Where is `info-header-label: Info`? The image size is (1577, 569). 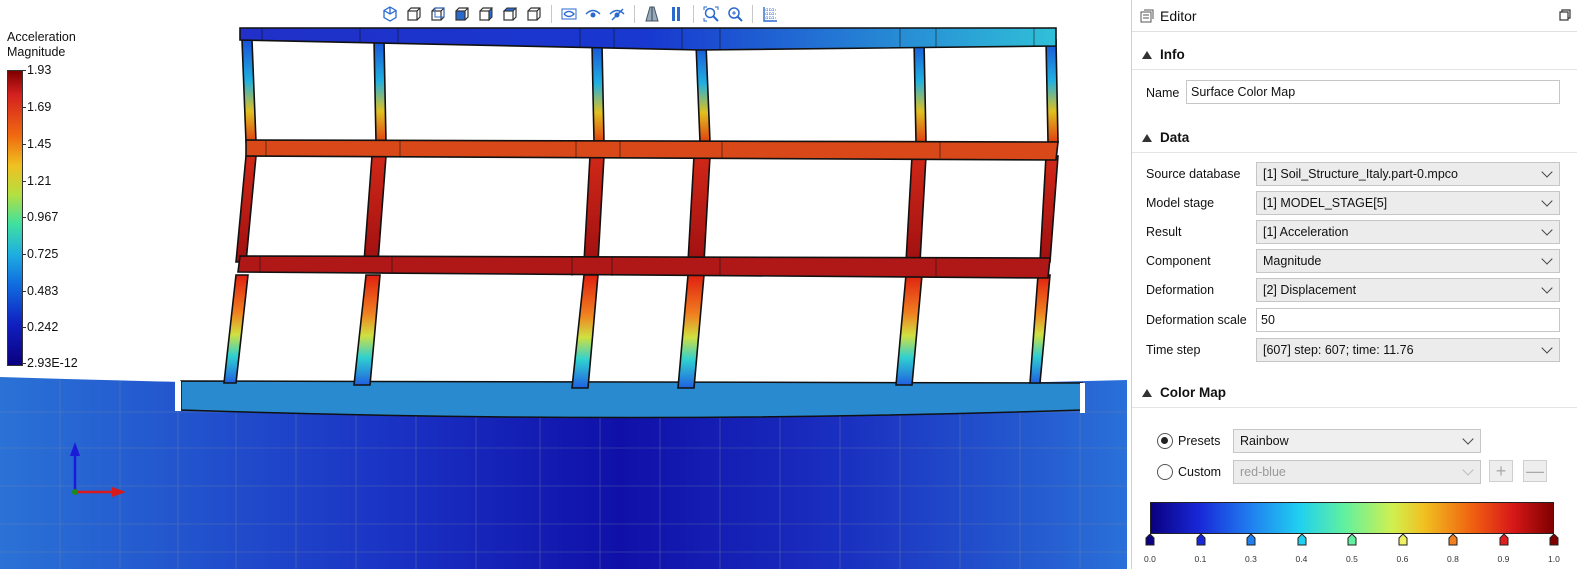
info-header-label: Info is located at coordinates (1172, 54).